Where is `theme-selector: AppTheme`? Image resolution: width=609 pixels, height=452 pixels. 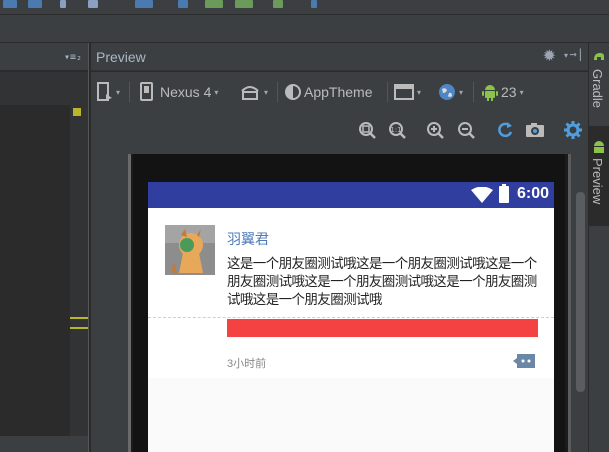 theme-selector: AppTheme is located at coordinates (328, 92).